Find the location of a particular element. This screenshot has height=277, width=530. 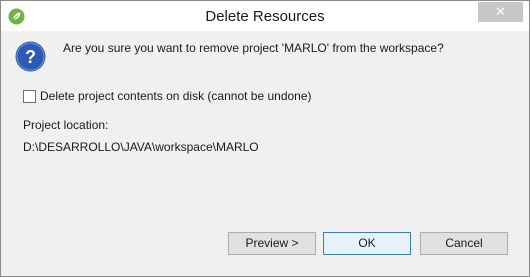

preview-button: Preview > is located at coordinates (272, 243).